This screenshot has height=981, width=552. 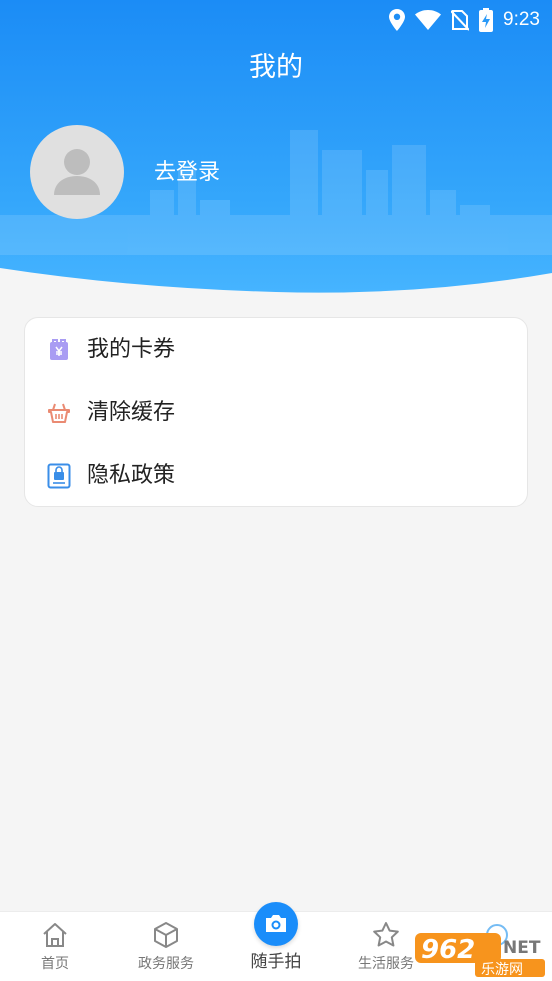 I want to click on watermark-brand: 962, so click(x=448, y=950).